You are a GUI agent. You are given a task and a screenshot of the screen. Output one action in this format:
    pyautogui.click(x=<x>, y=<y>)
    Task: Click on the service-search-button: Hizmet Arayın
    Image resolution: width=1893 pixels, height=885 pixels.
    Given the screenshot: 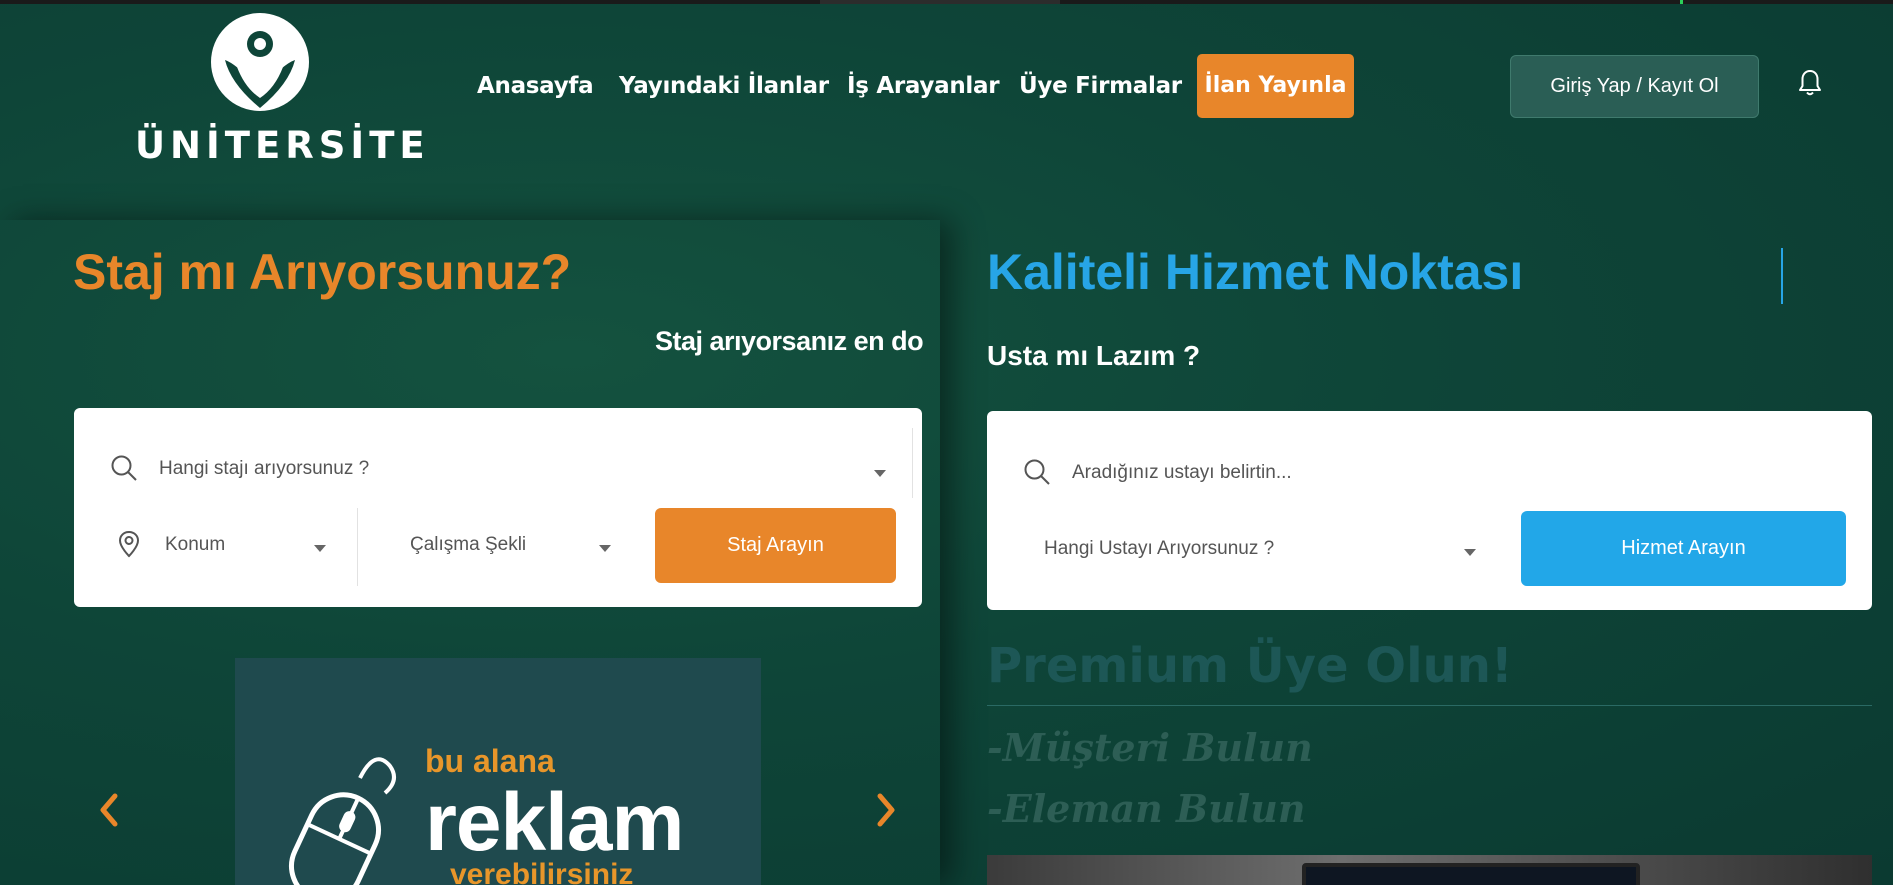 What is the action you would take?
    pyautogui.click(x=1683, y=548)
    